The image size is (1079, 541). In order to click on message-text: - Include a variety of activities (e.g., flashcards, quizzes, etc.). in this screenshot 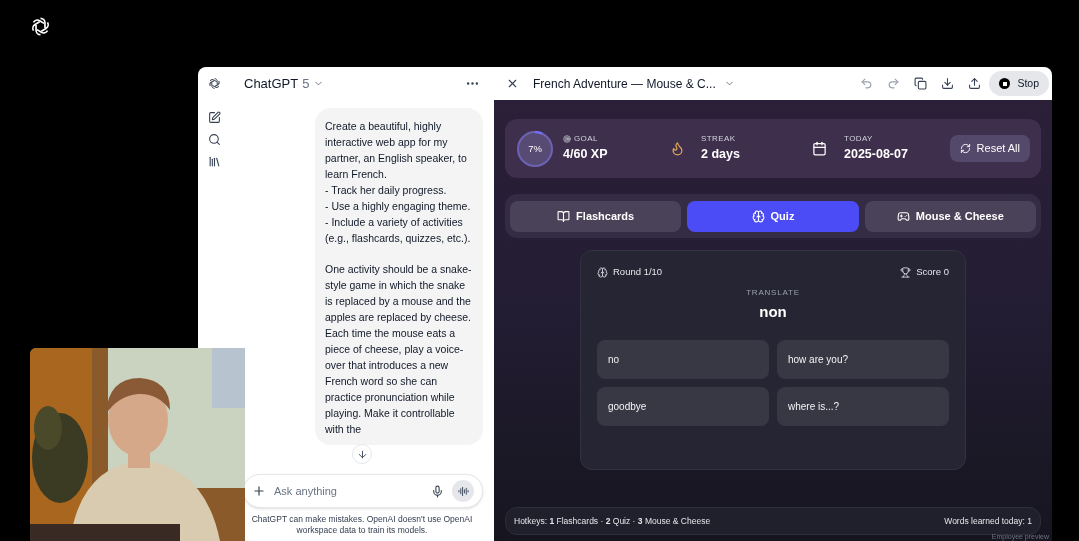, I will do `click(398, 230)`.